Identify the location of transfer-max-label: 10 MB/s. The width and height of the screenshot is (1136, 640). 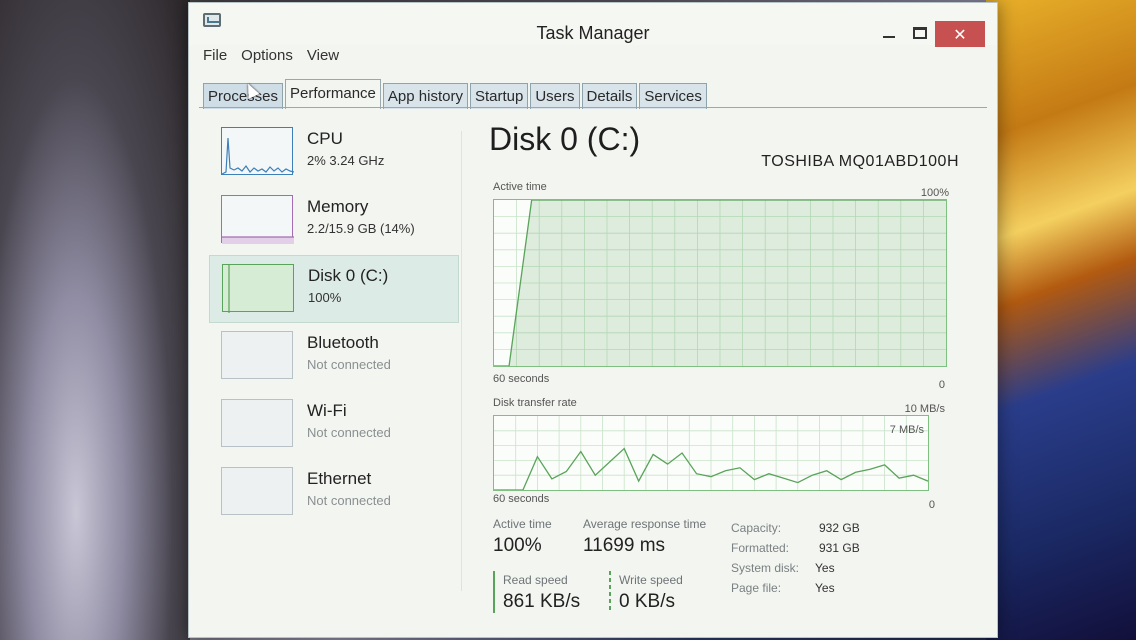
(924, 409).